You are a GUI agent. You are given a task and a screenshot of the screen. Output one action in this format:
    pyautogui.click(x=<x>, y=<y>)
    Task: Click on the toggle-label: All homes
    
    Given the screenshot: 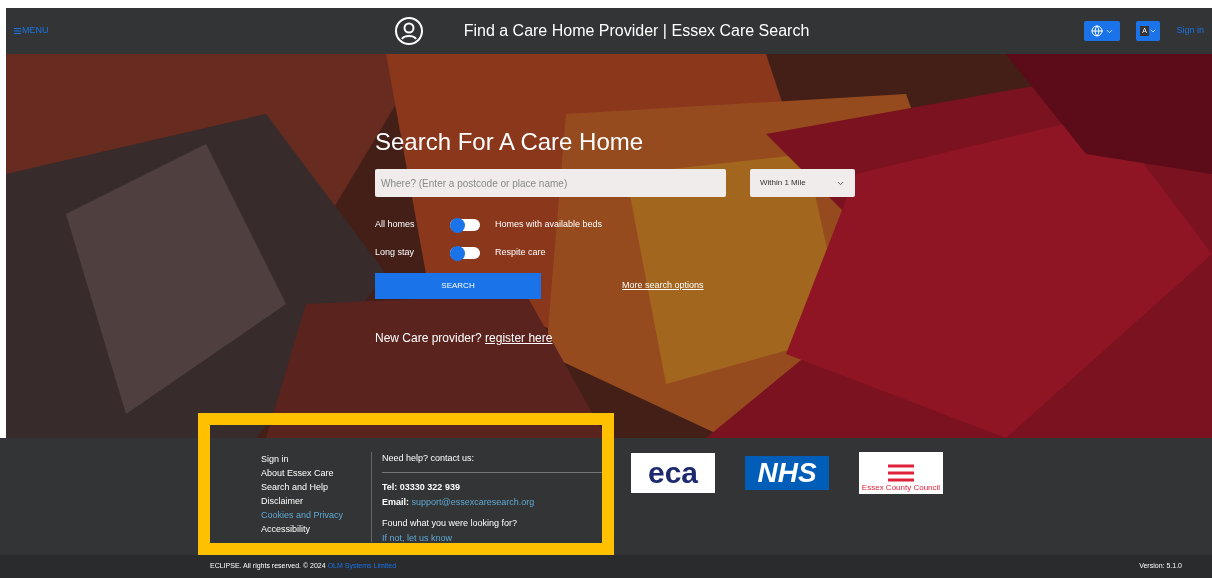 What is the action you would take?
    pyautogui.click(x=395, y=225)
    